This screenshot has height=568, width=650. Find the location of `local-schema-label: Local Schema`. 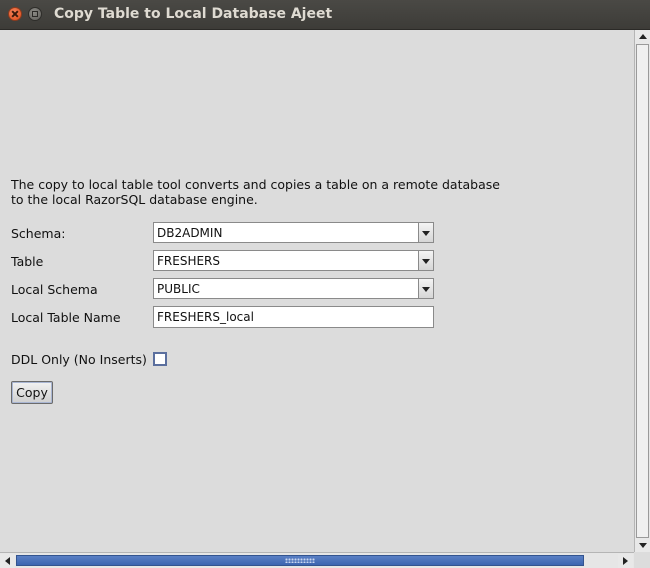

local-schema-label: Local Schema is located at coordinates (54, 289).